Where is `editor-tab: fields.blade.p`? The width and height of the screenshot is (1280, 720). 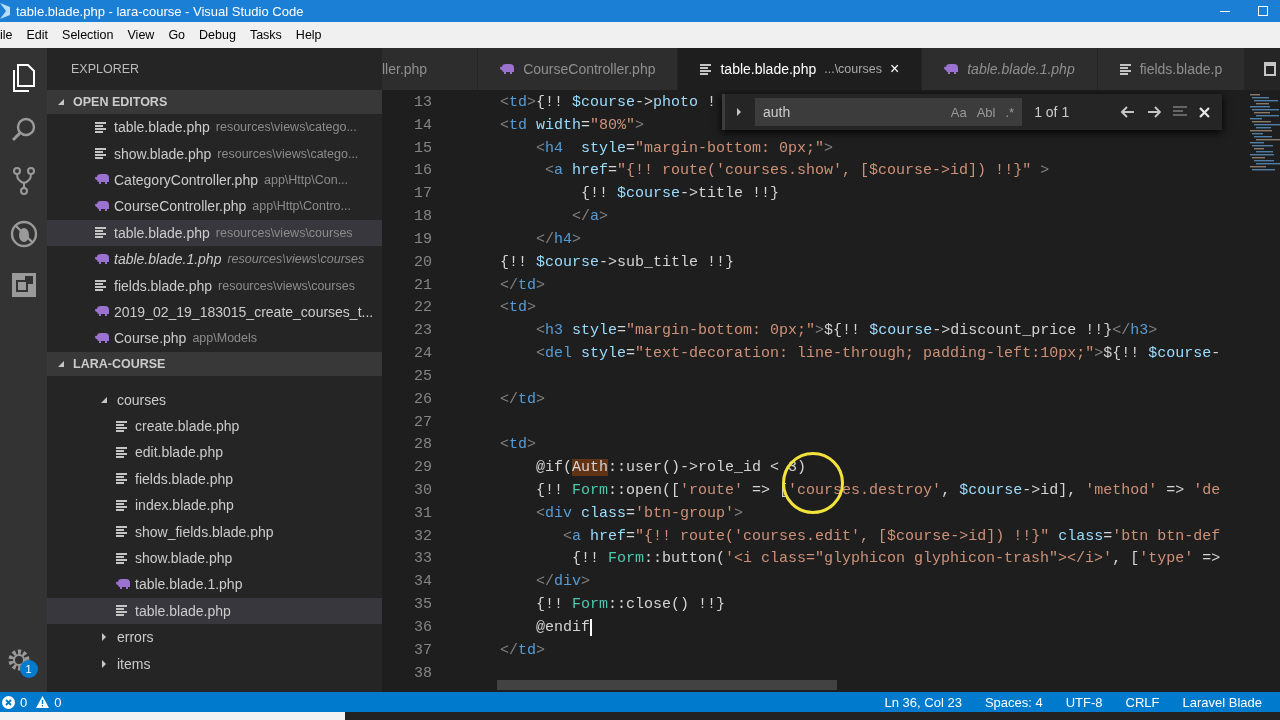
editor-tab: fields.blade.p is located at coordinates (1171, 69).